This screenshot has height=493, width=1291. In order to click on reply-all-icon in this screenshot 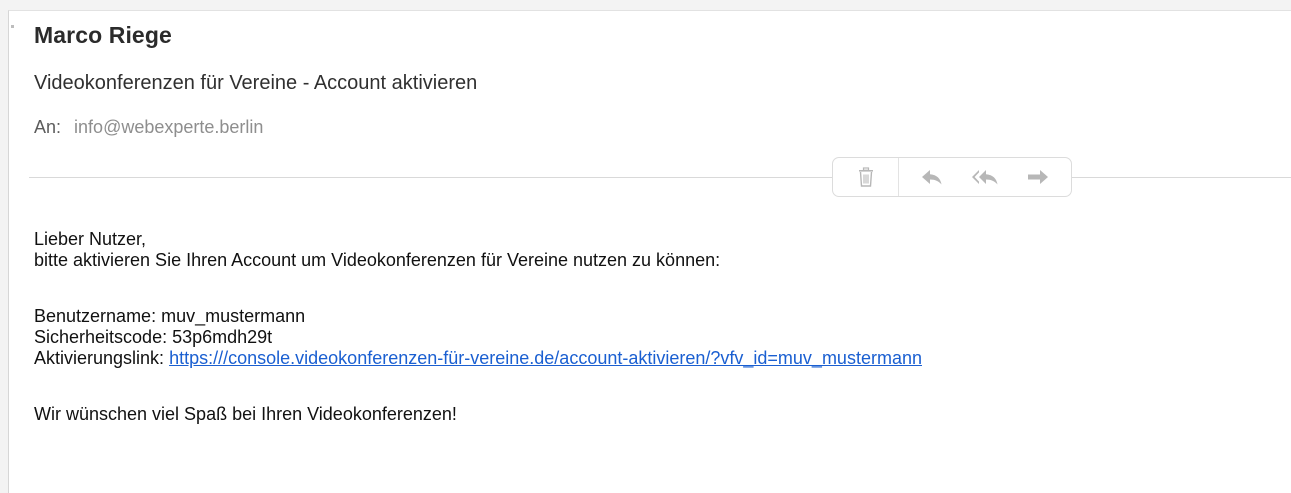, I will do `click(985, 177)`.